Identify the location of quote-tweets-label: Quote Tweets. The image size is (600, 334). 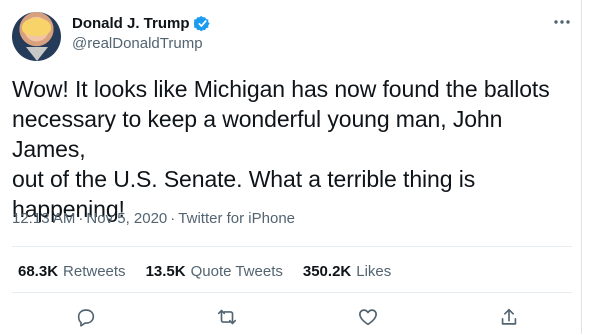
(236, 271).